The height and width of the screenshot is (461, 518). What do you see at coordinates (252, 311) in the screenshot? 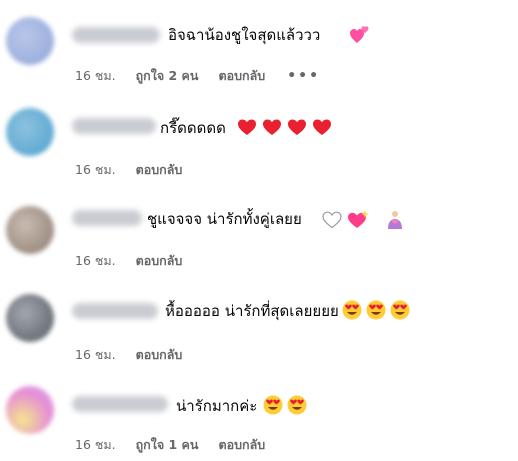
I see `comment-text: หื้อออออ น่ารักที่สุดเลยยยย` at bounding box center [252, 311].